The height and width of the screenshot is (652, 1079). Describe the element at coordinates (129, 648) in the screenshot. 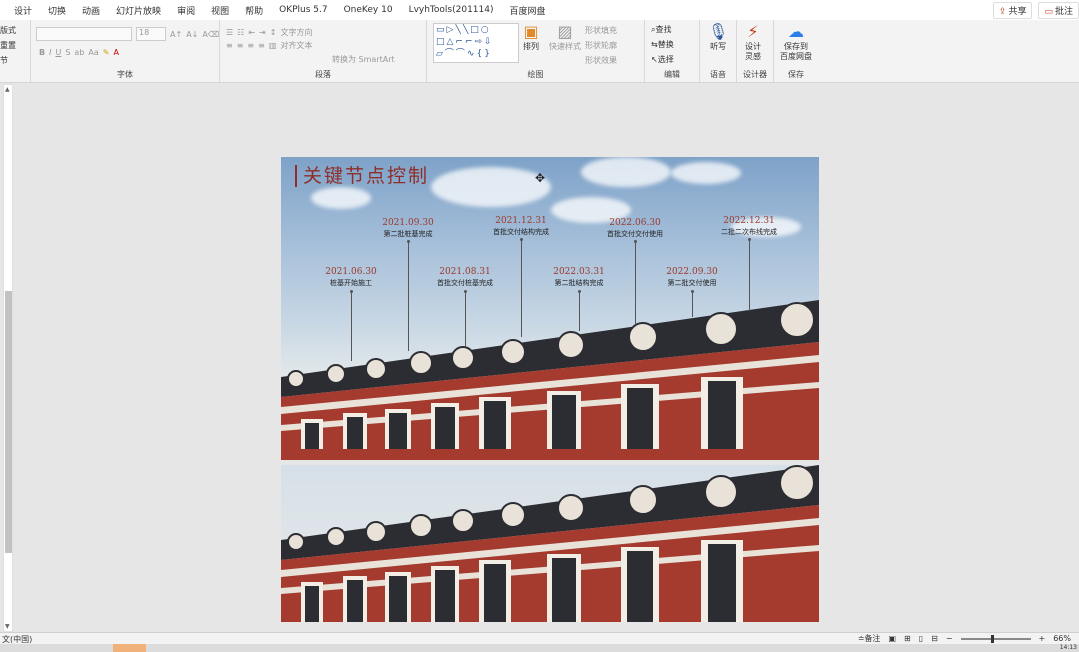

I see `taskbar-active-app` at that location.